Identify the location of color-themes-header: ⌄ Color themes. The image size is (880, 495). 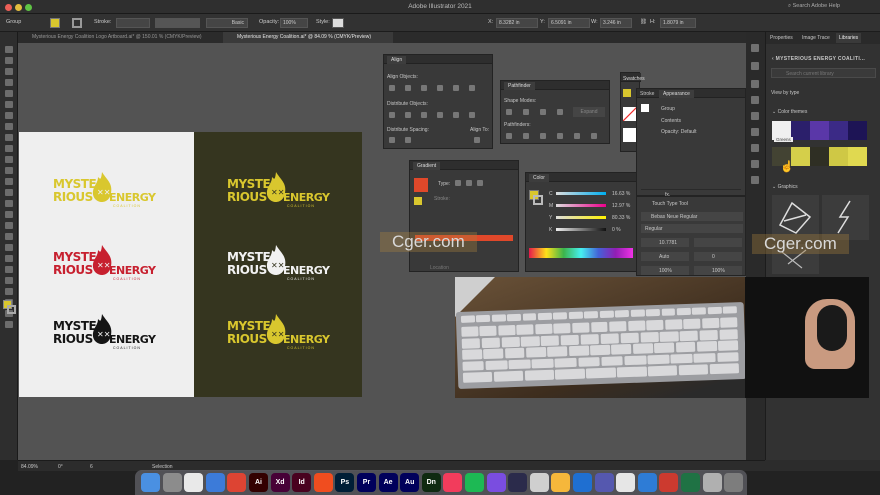
(789, 112).